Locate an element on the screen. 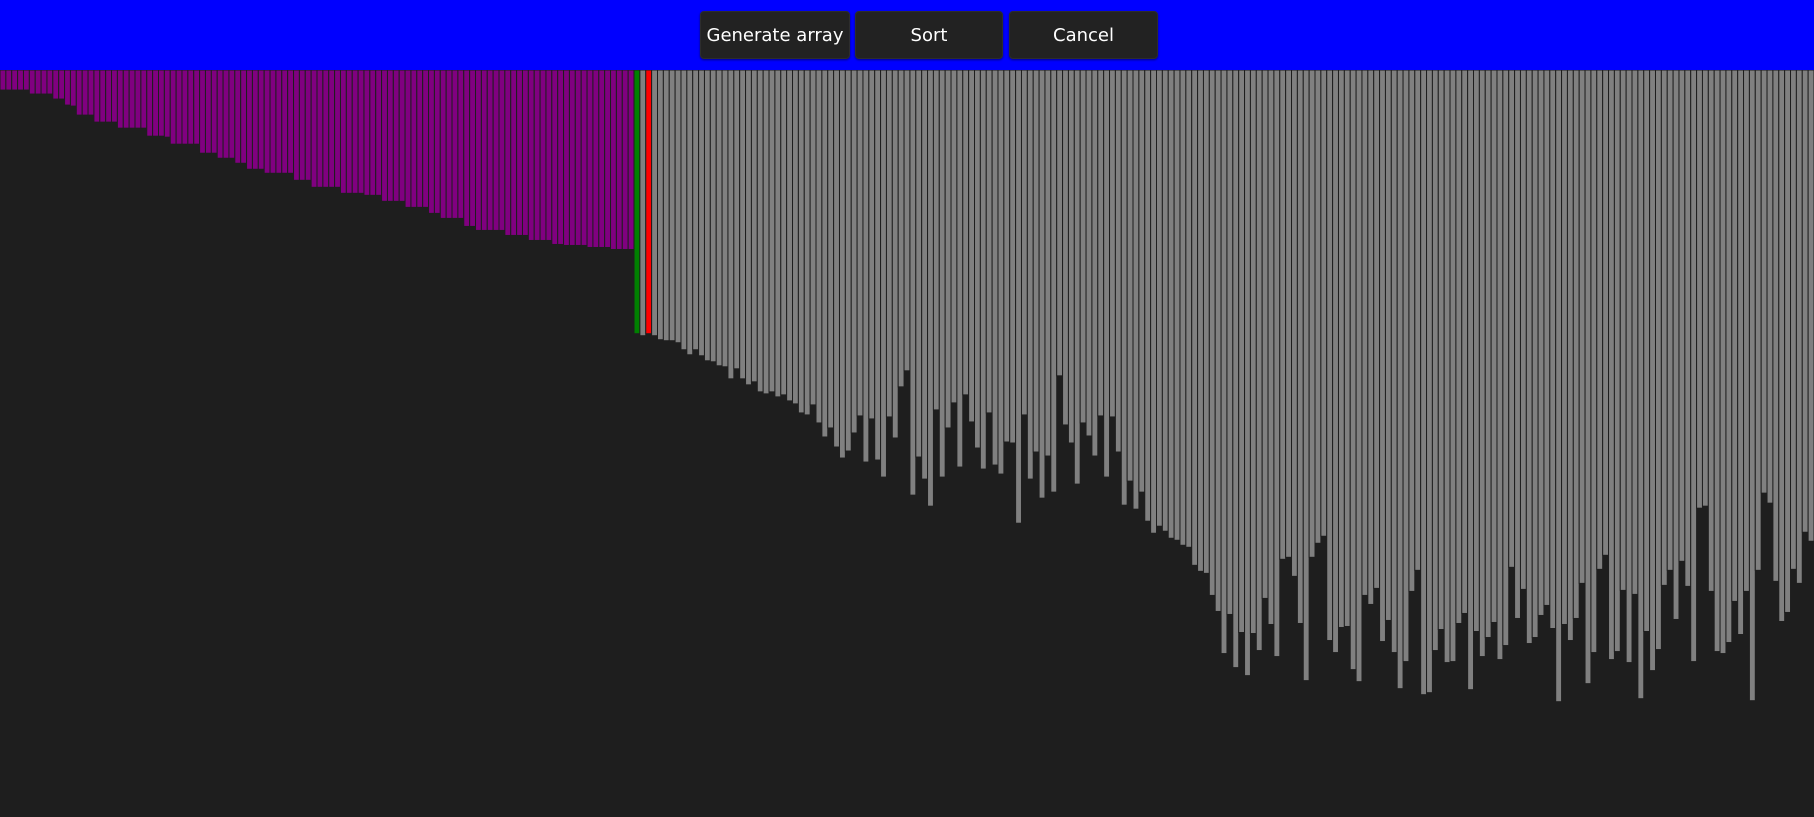 This screenshot has width=1814, height=817. toolbar: Generate array Sort Cancel is located at coordinates (907, 35).